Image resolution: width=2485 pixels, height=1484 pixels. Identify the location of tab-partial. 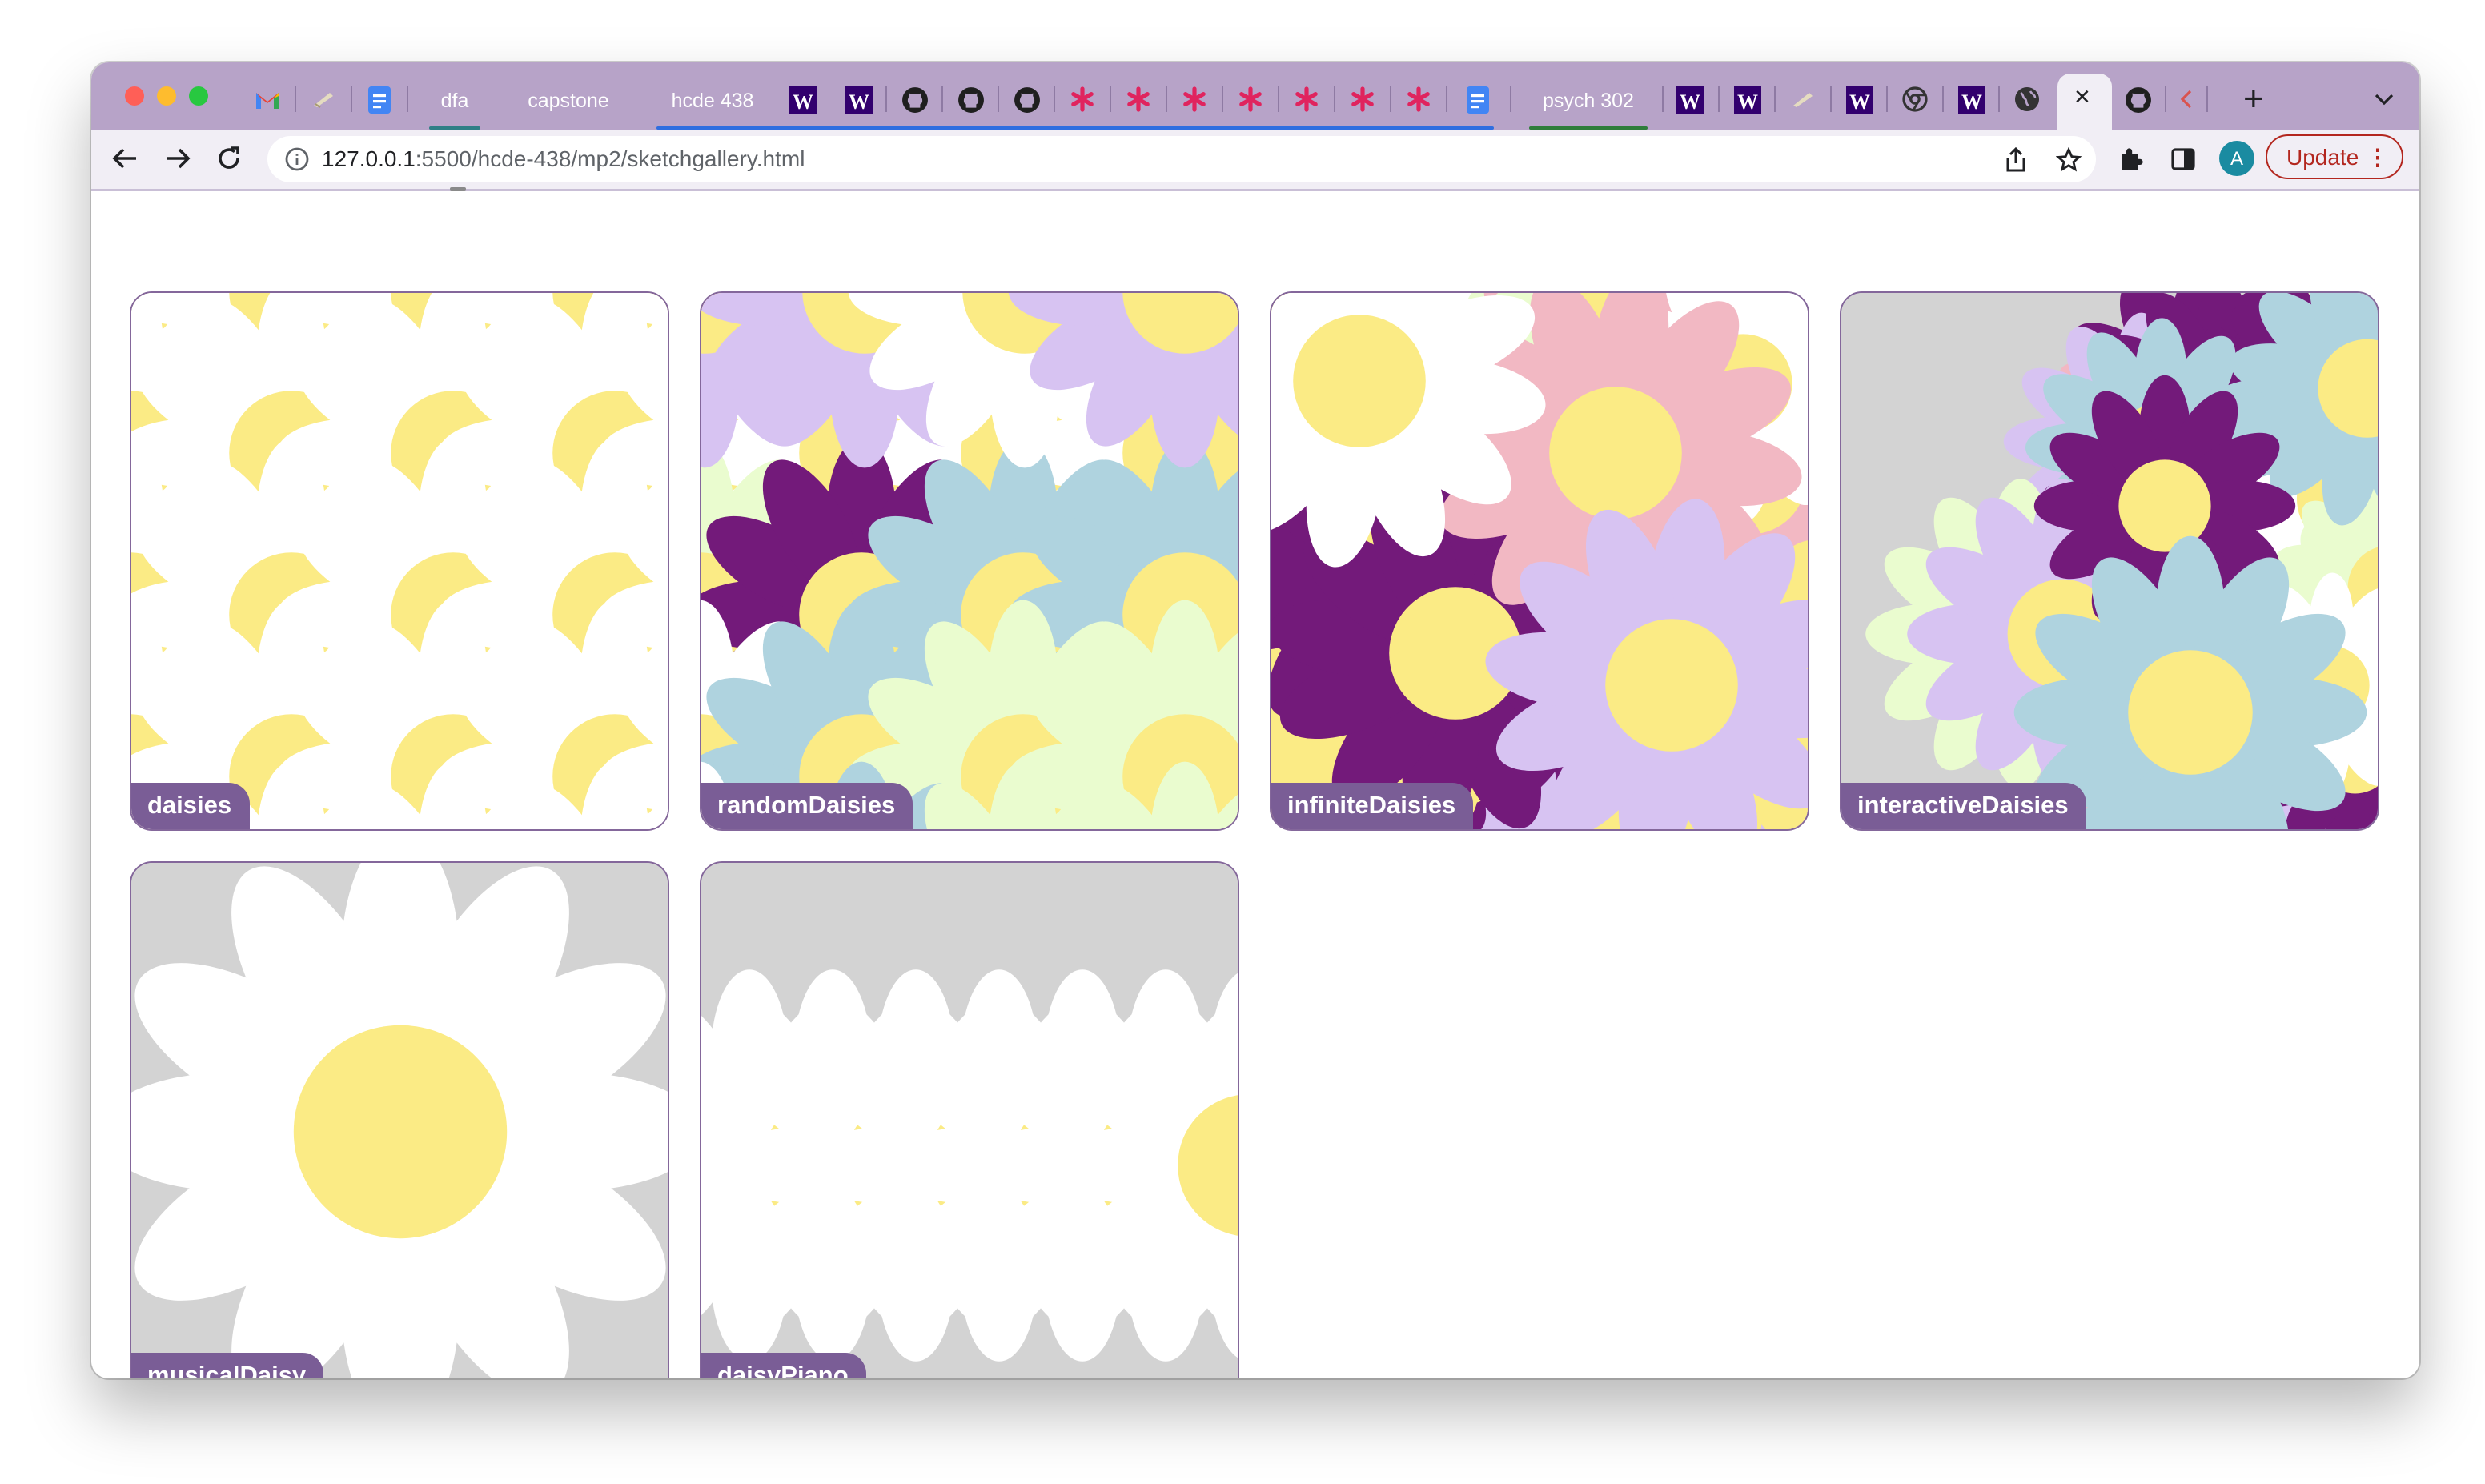
(2185, 99).